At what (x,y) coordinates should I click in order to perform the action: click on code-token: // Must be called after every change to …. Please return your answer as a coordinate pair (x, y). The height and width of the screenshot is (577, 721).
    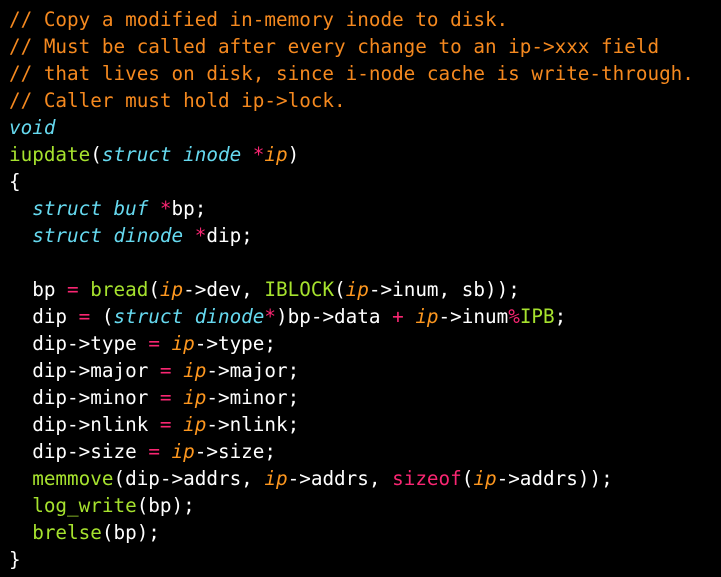
    Looking at the image, I should click on (334, 46).